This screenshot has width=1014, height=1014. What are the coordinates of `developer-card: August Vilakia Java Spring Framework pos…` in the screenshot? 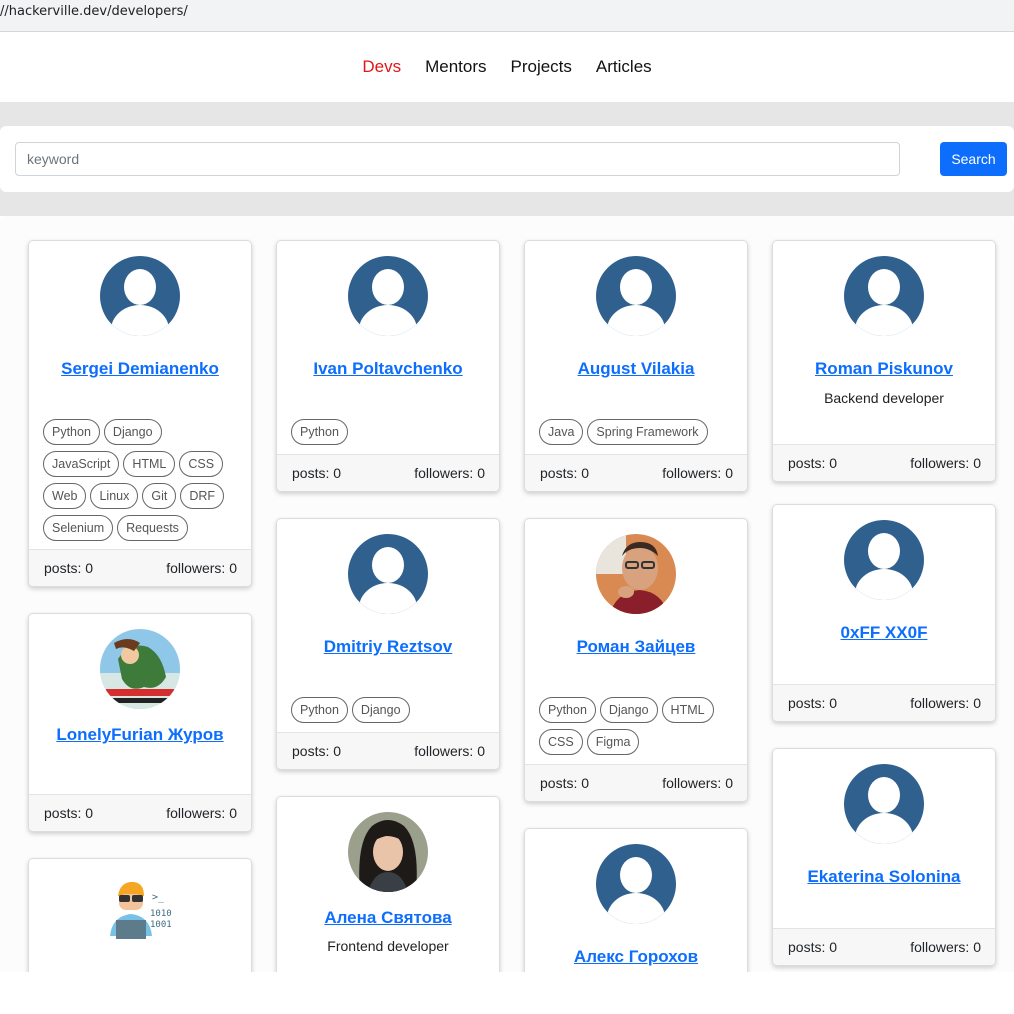 It's located at (636, 366).